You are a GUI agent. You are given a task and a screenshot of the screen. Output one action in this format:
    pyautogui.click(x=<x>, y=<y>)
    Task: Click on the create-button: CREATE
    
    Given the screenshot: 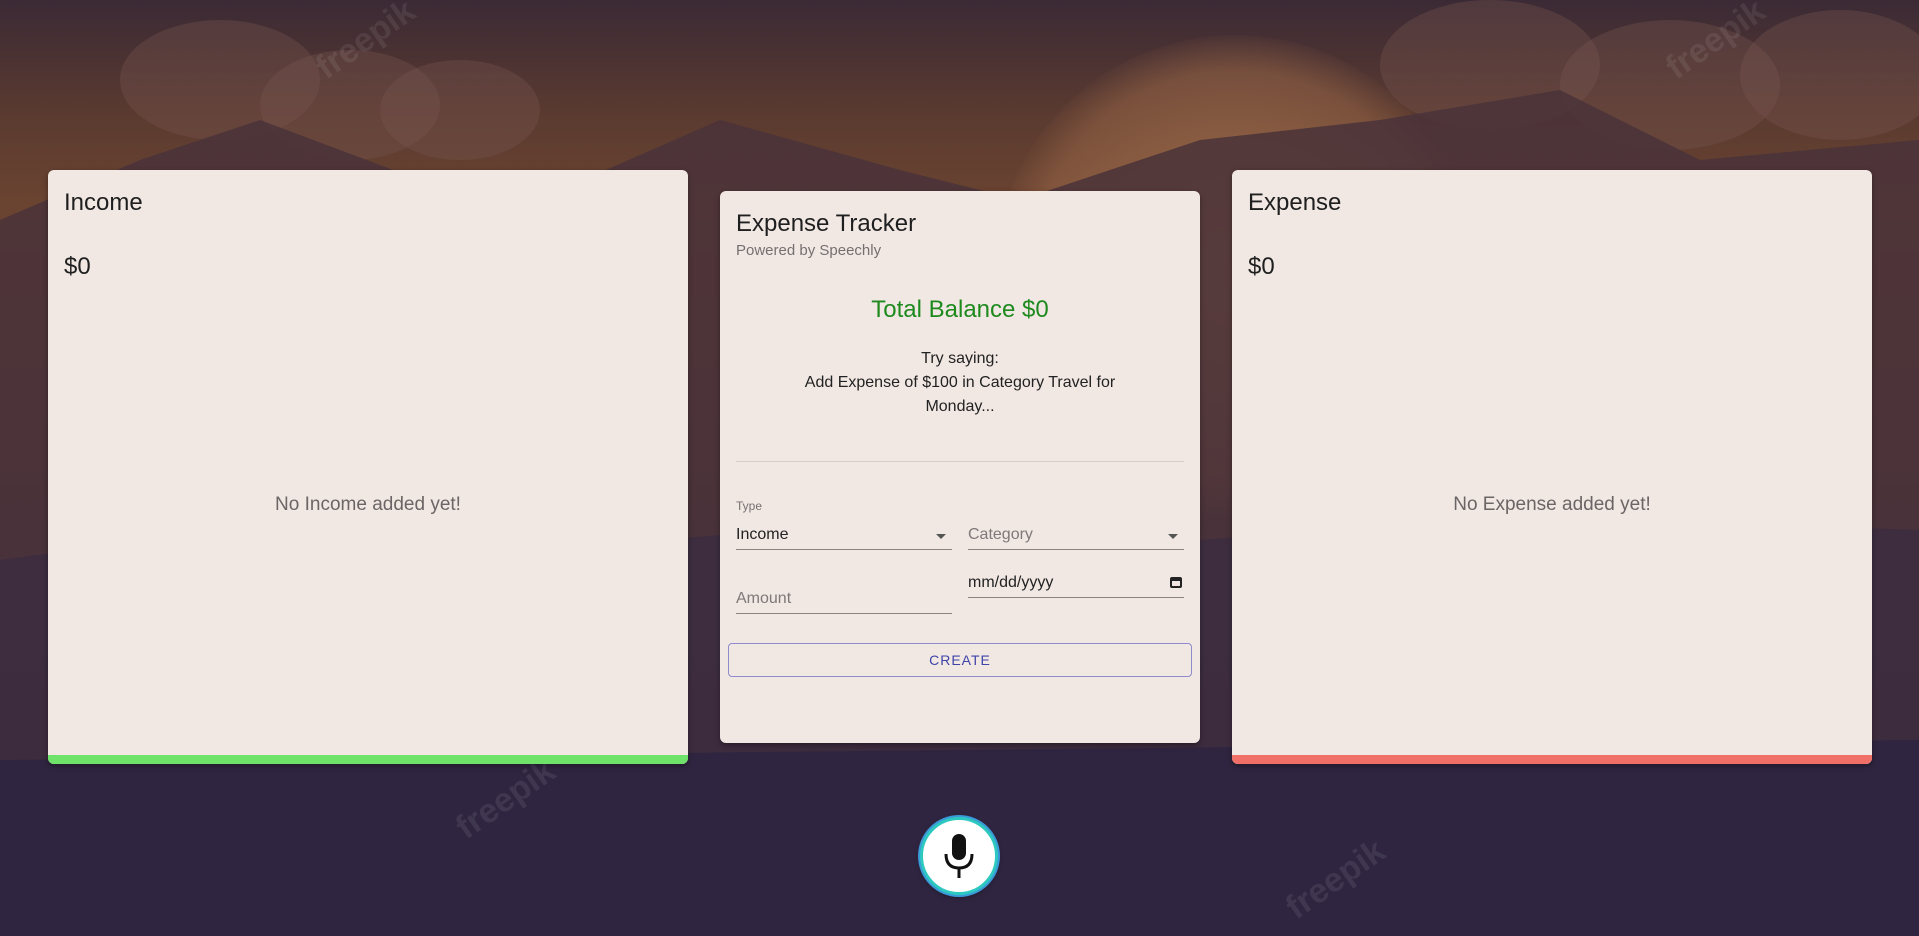 What is the action you would take?
    pyautogui.click(x=960, y=660)
    